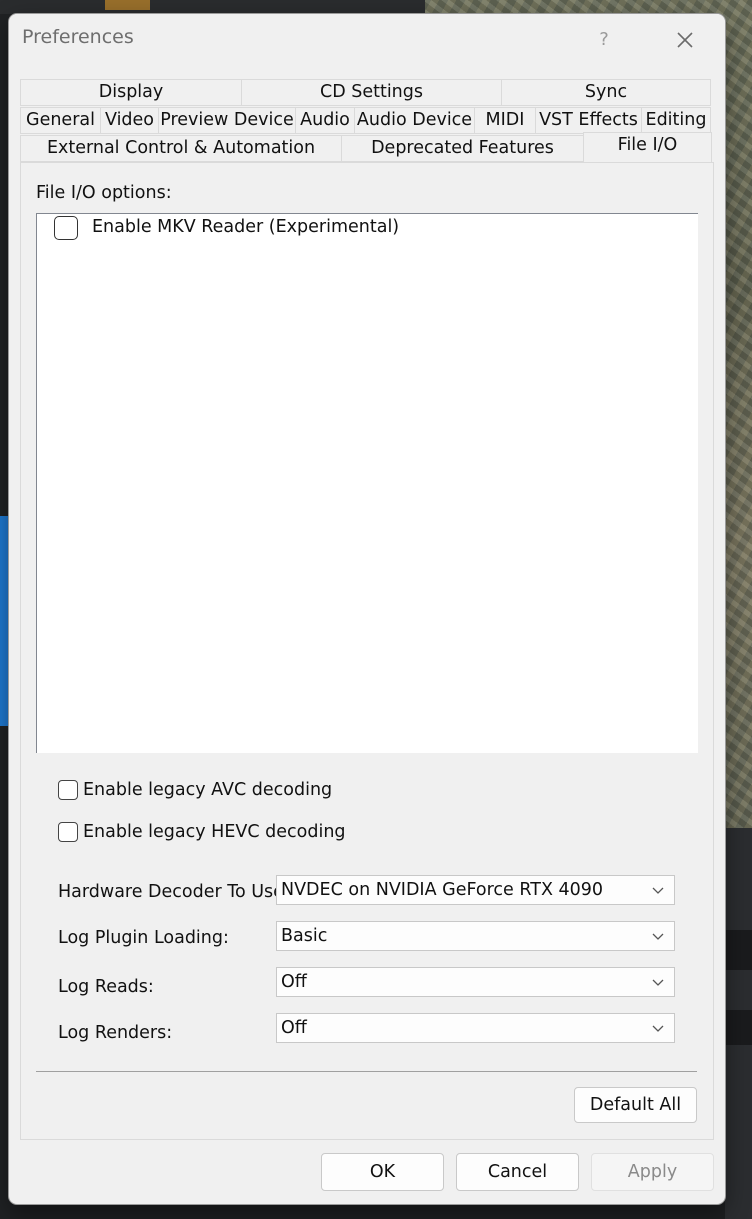 Image resolution: width=752 pixels, height=1219 pixels. Describe the element at coordinates (294, 1028) in the screenshot. I see `log-renders-value: Off` at that location.